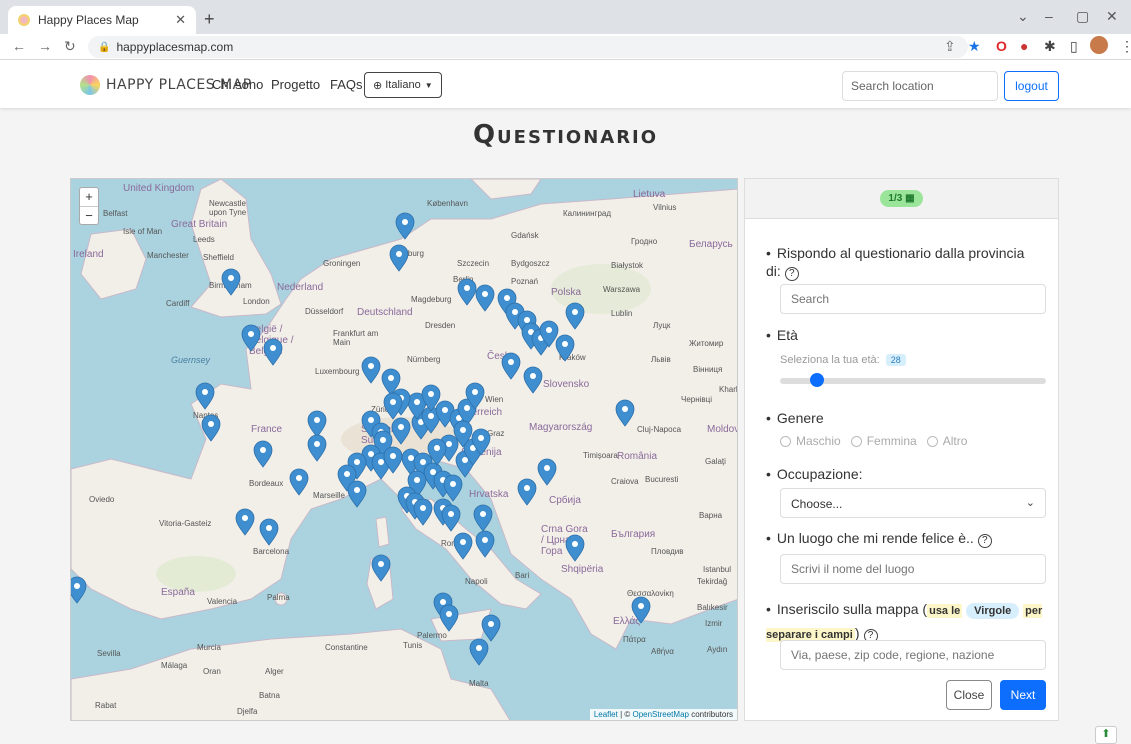  Describe the element at coordinates (1099, 45) in the screenshot. I see `profile-avatar` at that location.